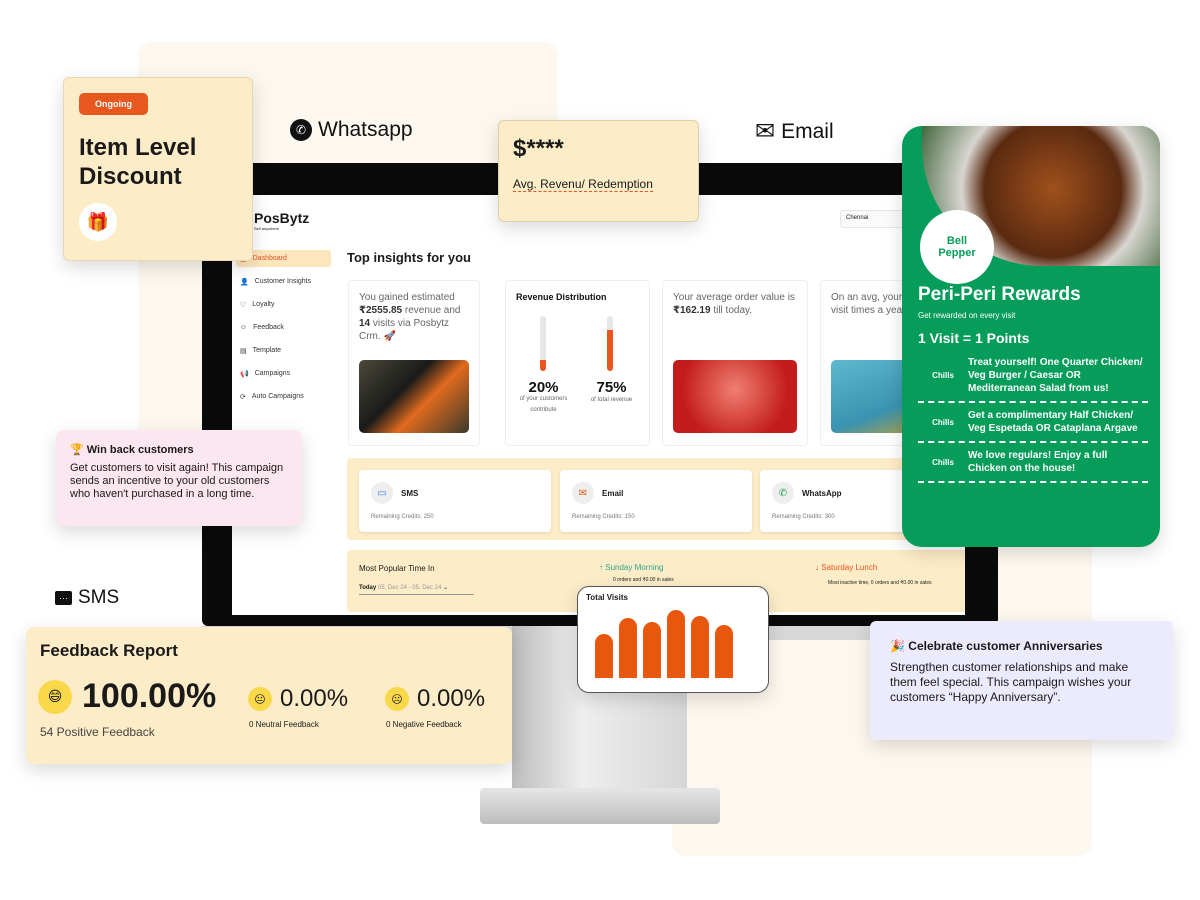 The image size is (1200, 900). What do you see at coordinates (601, 567) in the screenshot?
I see `arrow-up-icon: ↑` at bounding box center [601, 567].